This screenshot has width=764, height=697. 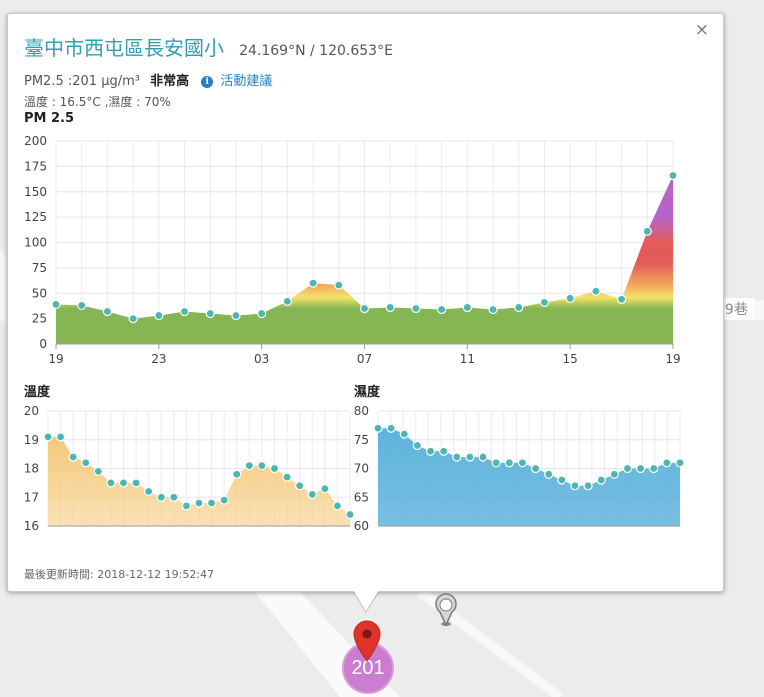 I want to click on last-updated: 最後更新時間: 2018-12-12 19:52:47, so click(x=119, y=574).